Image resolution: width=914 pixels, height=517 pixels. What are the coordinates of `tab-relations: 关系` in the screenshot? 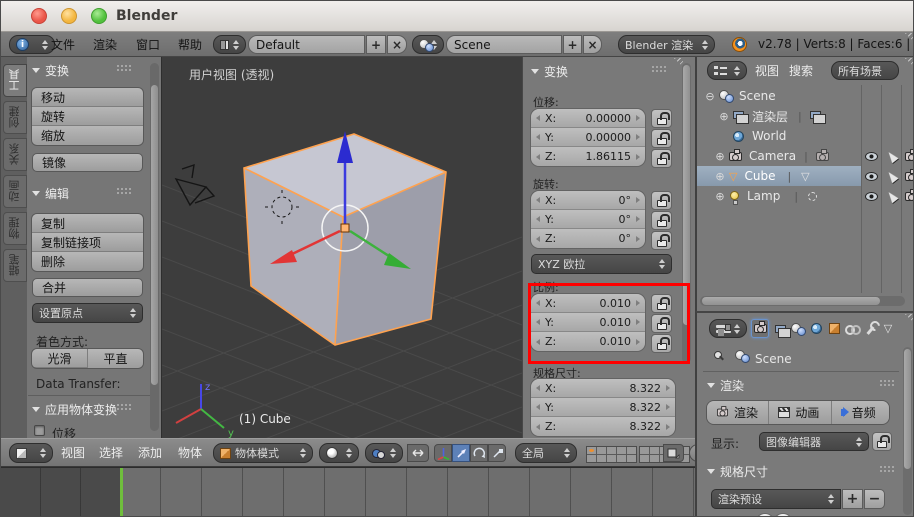 It's located at (15, 154).